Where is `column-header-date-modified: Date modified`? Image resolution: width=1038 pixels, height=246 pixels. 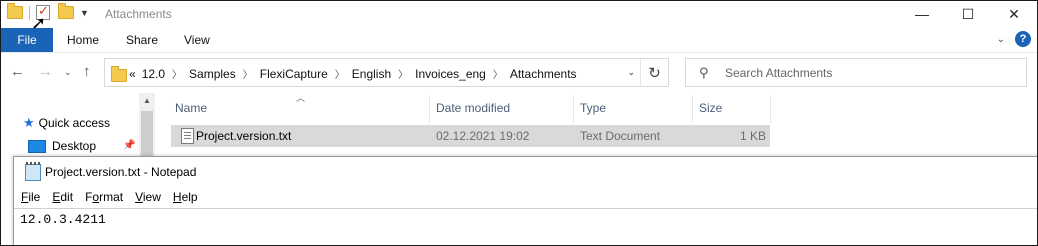
column-header-date-modified: Date modified is located at coordinates (473, 108).